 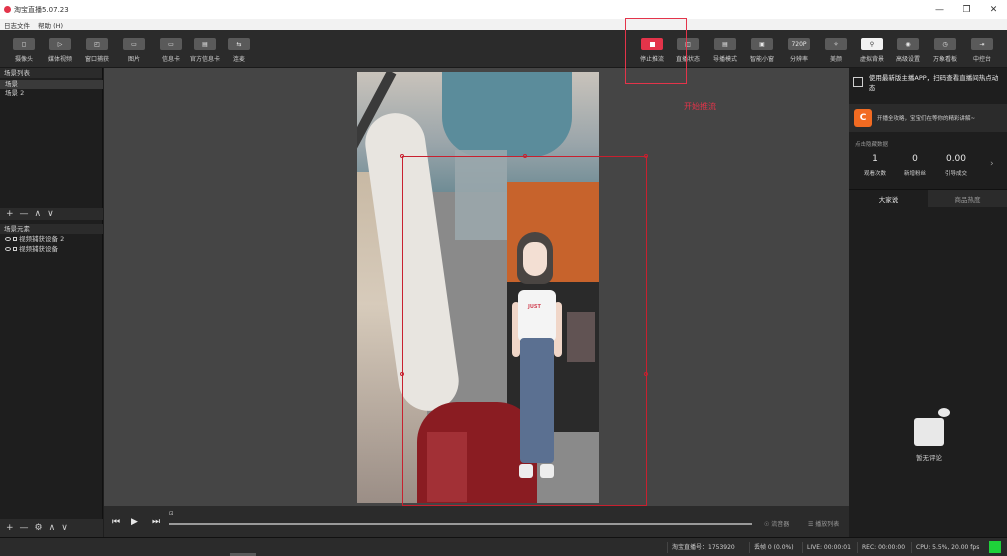 I want to click on image-button: ▭ 图片, so click(x=134, y=49).